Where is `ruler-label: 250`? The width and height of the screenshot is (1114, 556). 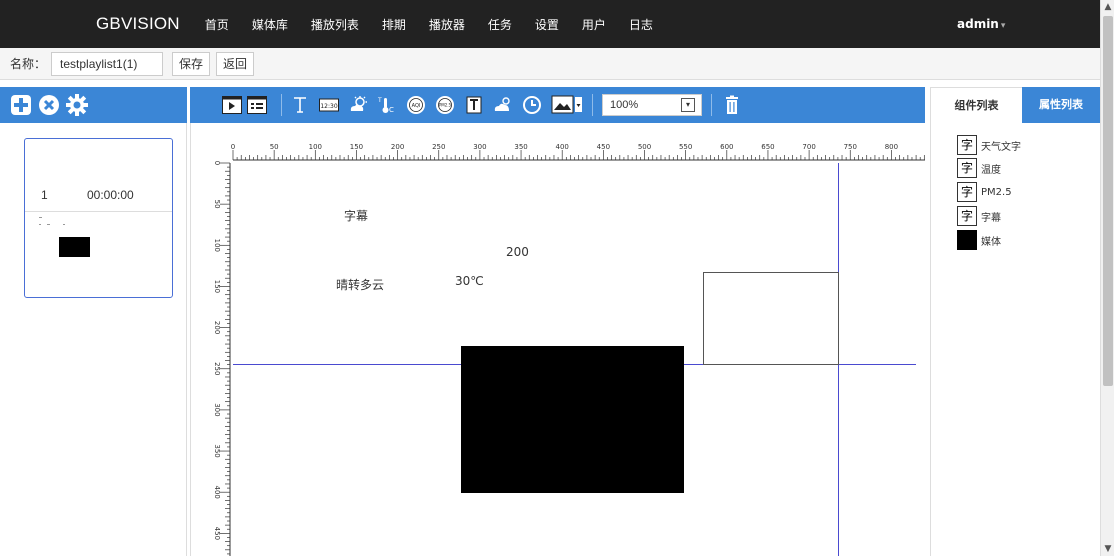
ruler-label: 250 is located at coordinates (217, 368).